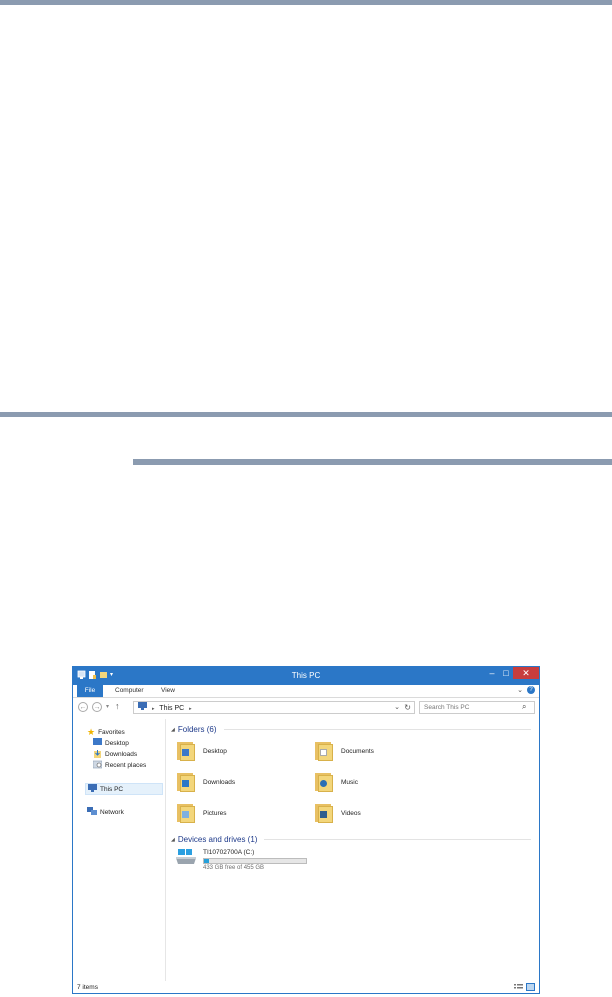  I want to click on documents-folder-icon, so click(324, 751).